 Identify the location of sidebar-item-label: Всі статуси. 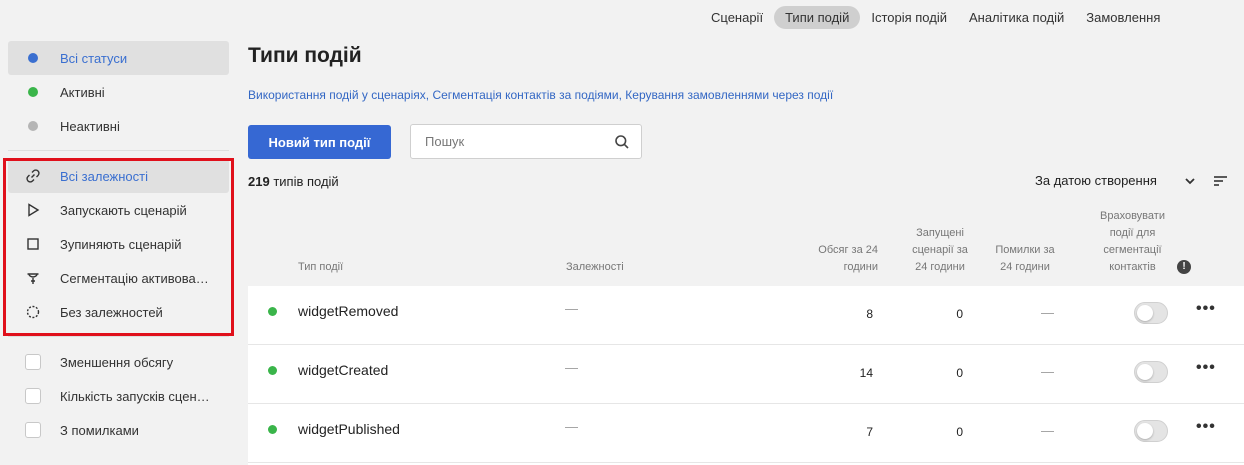
(94, 58).